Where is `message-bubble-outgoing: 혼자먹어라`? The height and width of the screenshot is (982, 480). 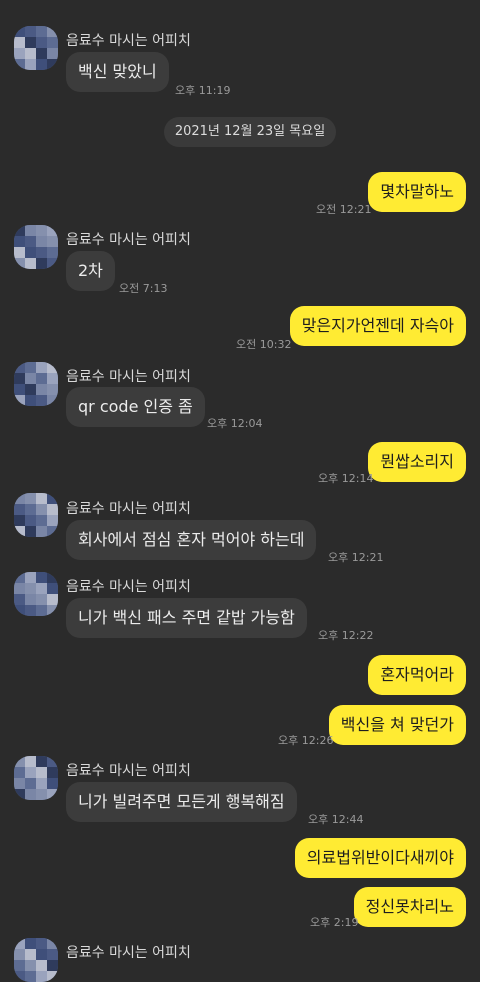
message-bubble-outgoing: 혼자먹어라 is located at coordinates (417, 675).